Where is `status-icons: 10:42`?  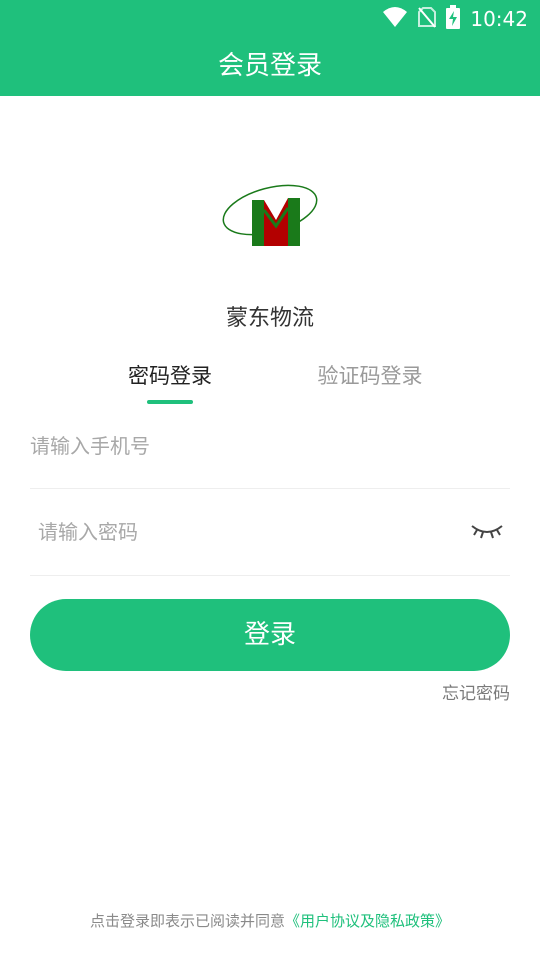 status-icons: 10:42 is located at coordinates (455, 19).